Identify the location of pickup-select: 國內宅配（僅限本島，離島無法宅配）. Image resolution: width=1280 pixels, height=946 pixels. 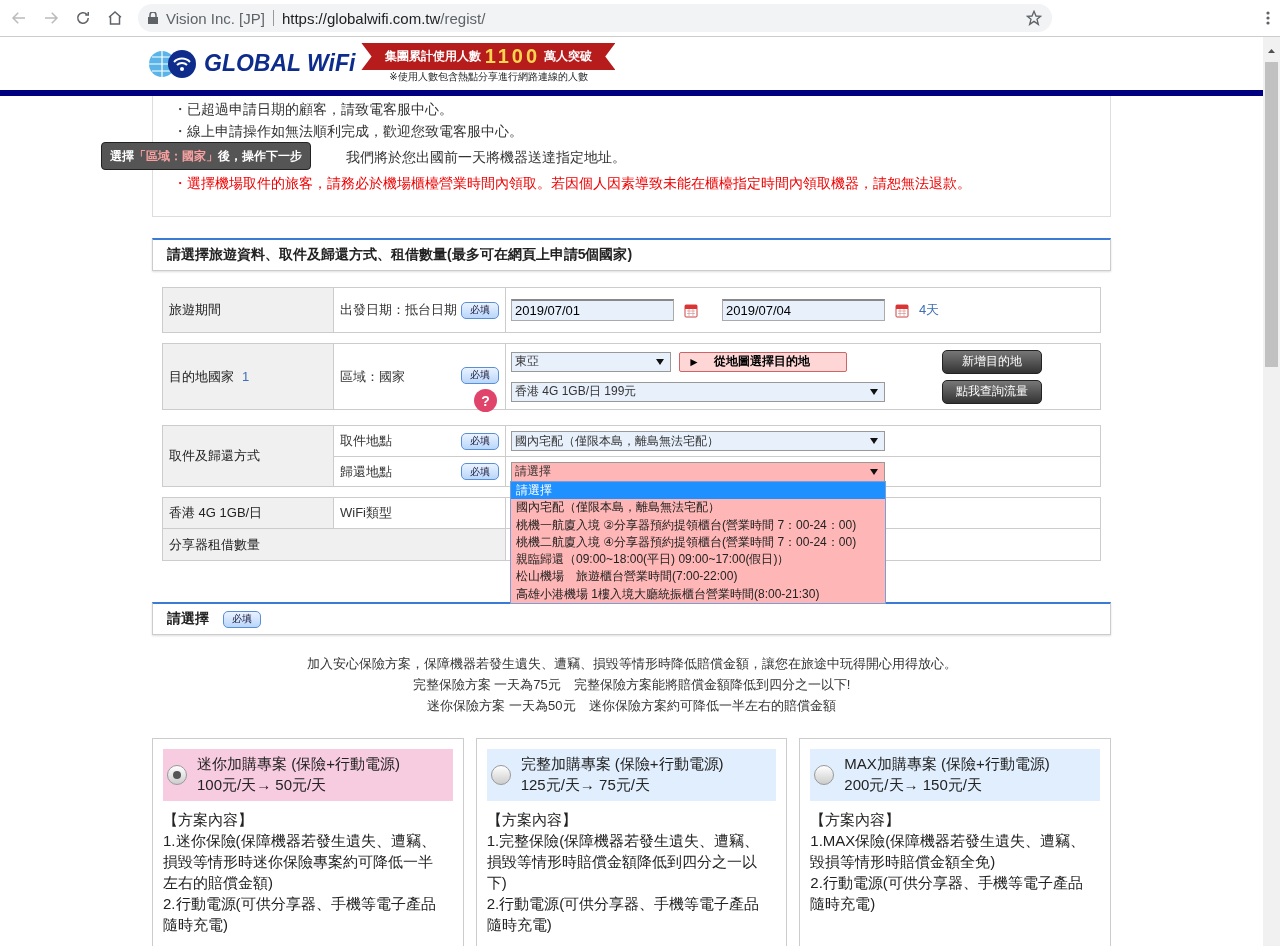
(698, 441).